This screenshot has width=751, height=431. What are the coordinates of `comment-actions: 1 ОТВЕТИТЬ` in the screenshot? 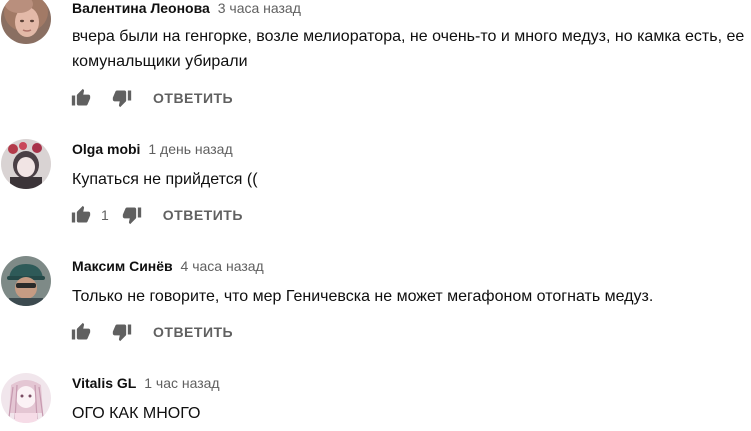 It's located at (156, 215).